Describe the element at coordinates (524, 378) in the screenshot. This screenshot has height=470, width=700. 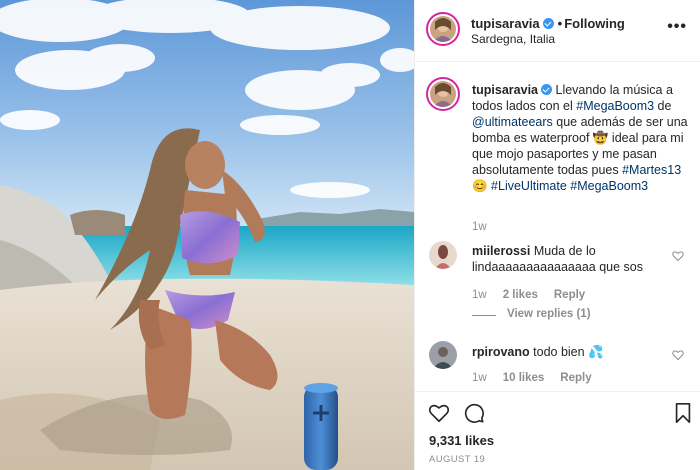
I see `comment-likes: 10 likes` at that location.